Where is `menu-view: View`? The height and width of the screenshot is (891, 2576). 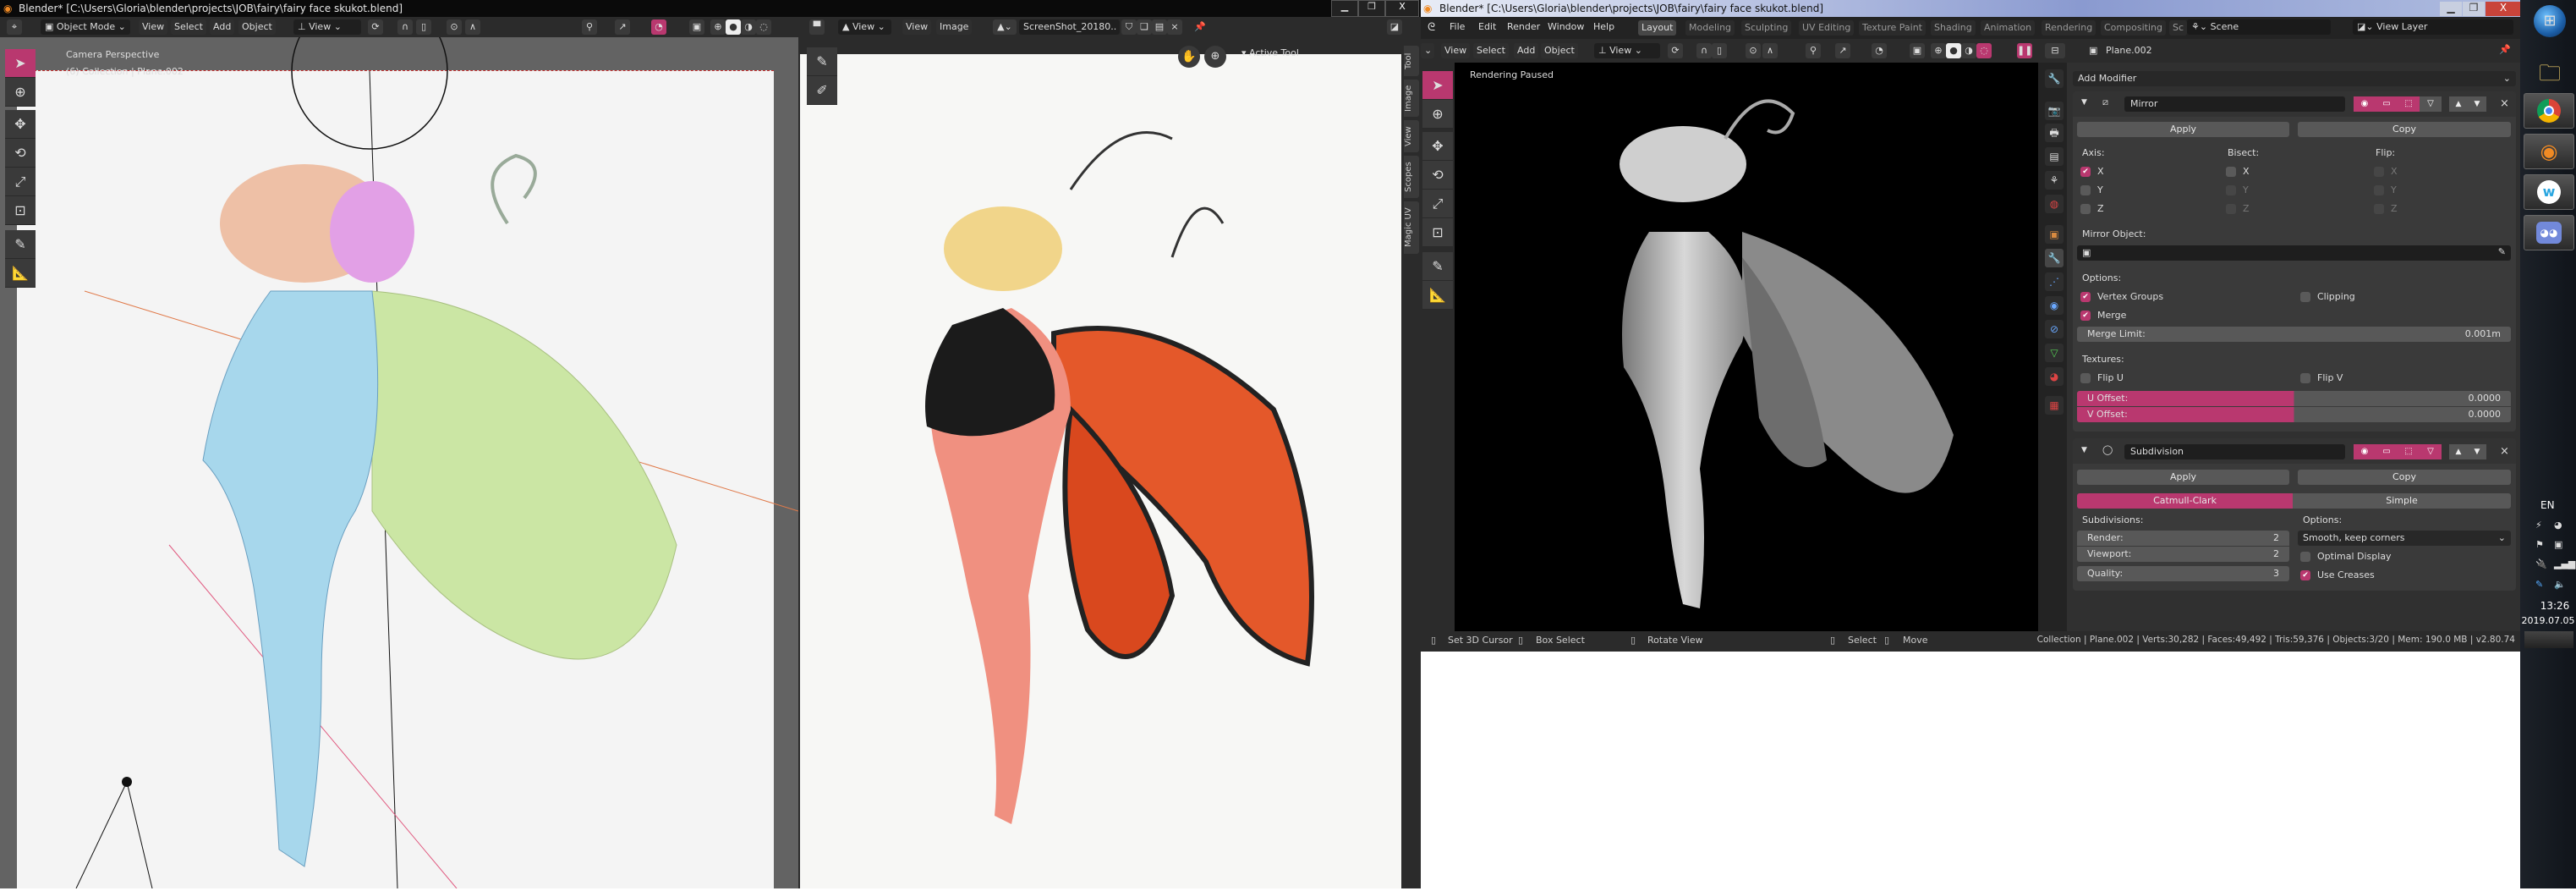
menu-view: View is located at coordinates (917, 27).